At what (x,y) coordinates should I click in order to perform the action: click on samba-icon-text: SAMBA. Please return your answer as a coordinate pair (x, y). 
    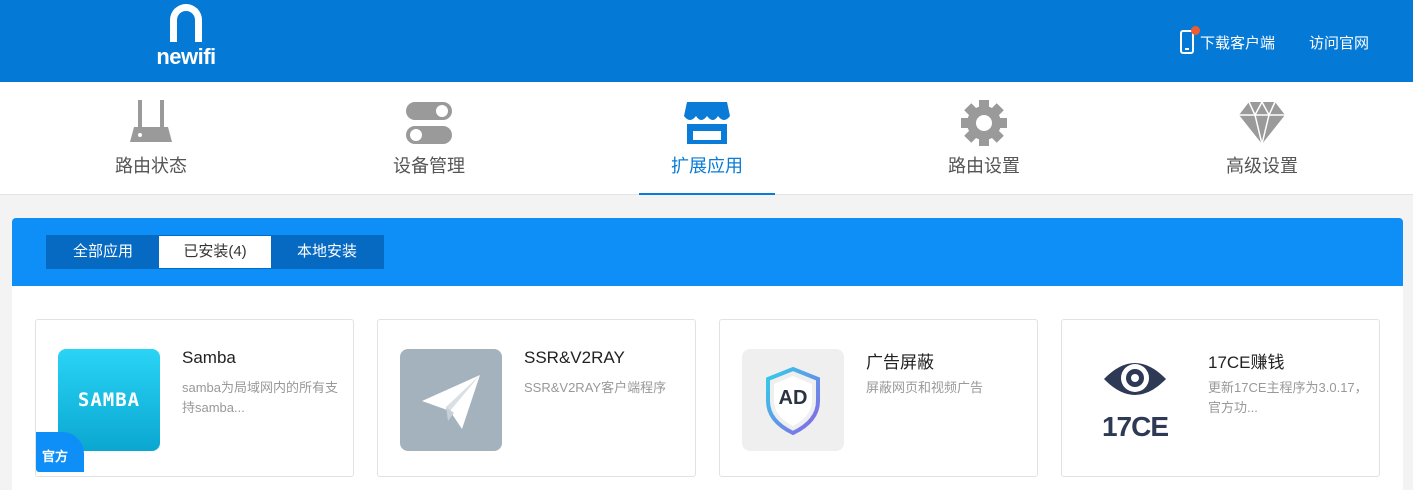
    Looking at the image, I should click on (109, 400).